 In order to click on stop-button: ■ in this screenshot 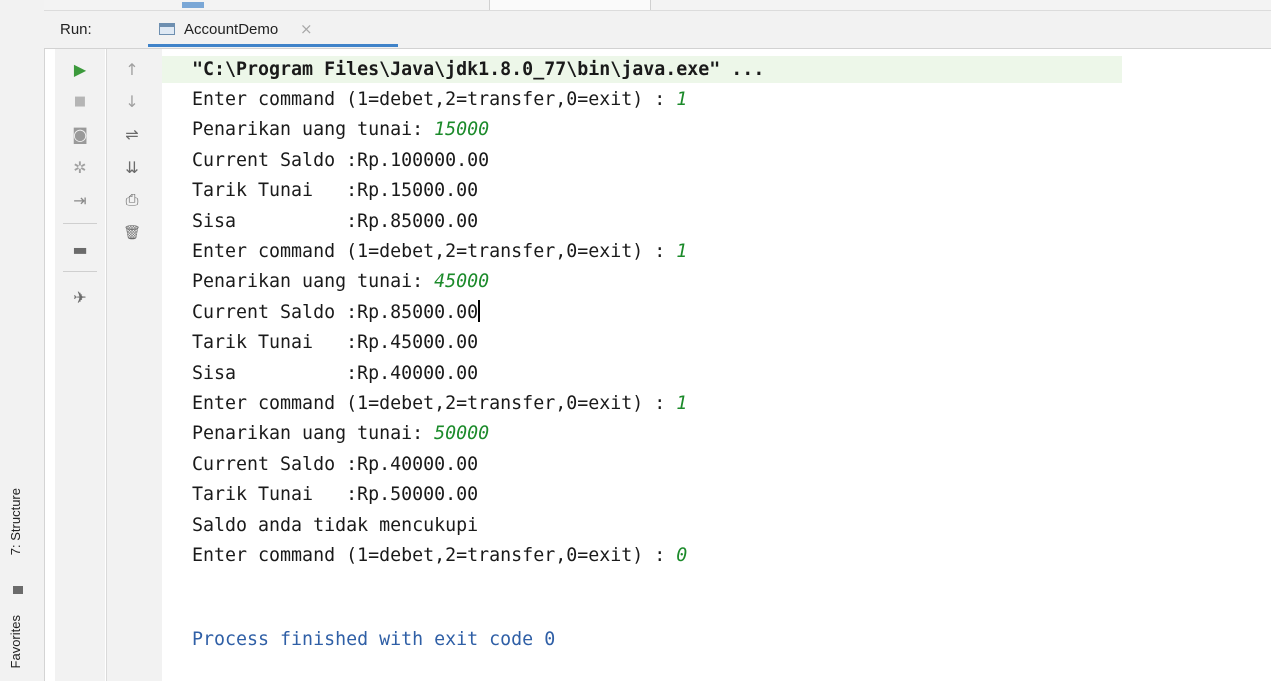, I will do `click(80, 101)`.